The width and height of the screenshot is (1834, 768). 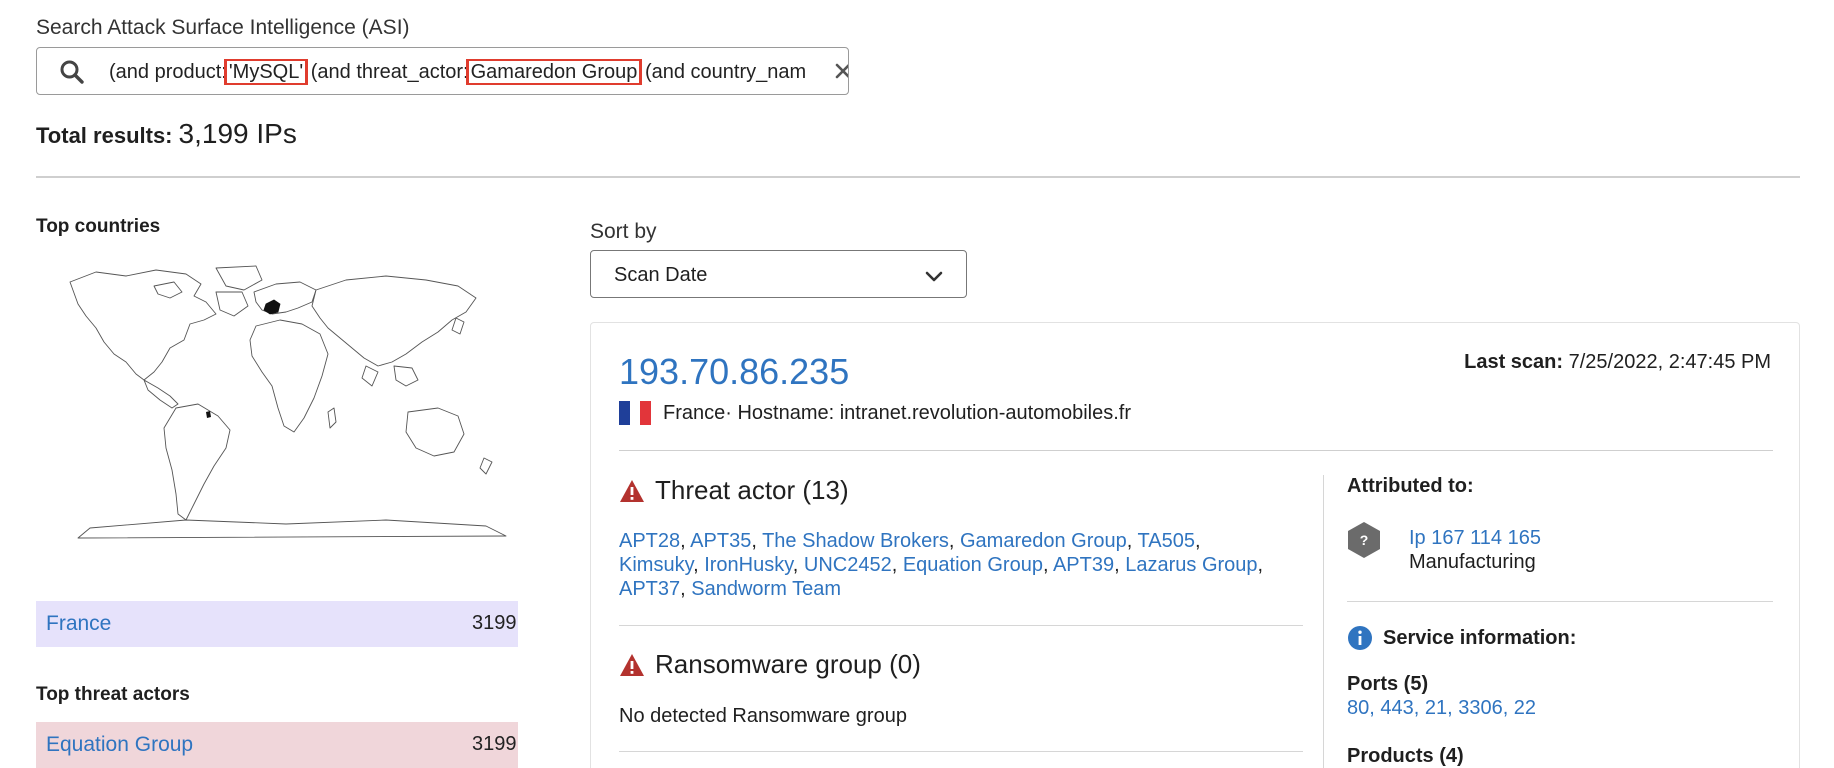 I want to click on threat-actor-link: UNC2452, so click(x=848, y=565).